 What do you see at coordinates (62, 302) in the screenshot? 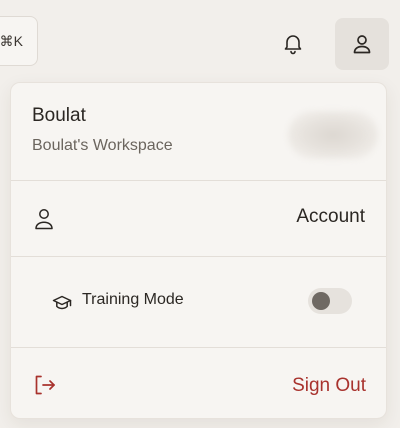
I see `graduation-cap-icon` at bounding box center [62, 302].